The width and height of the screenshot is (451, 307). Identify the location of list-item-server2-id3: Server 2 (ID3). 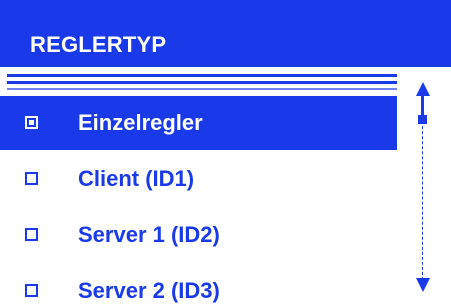
(198, 285).